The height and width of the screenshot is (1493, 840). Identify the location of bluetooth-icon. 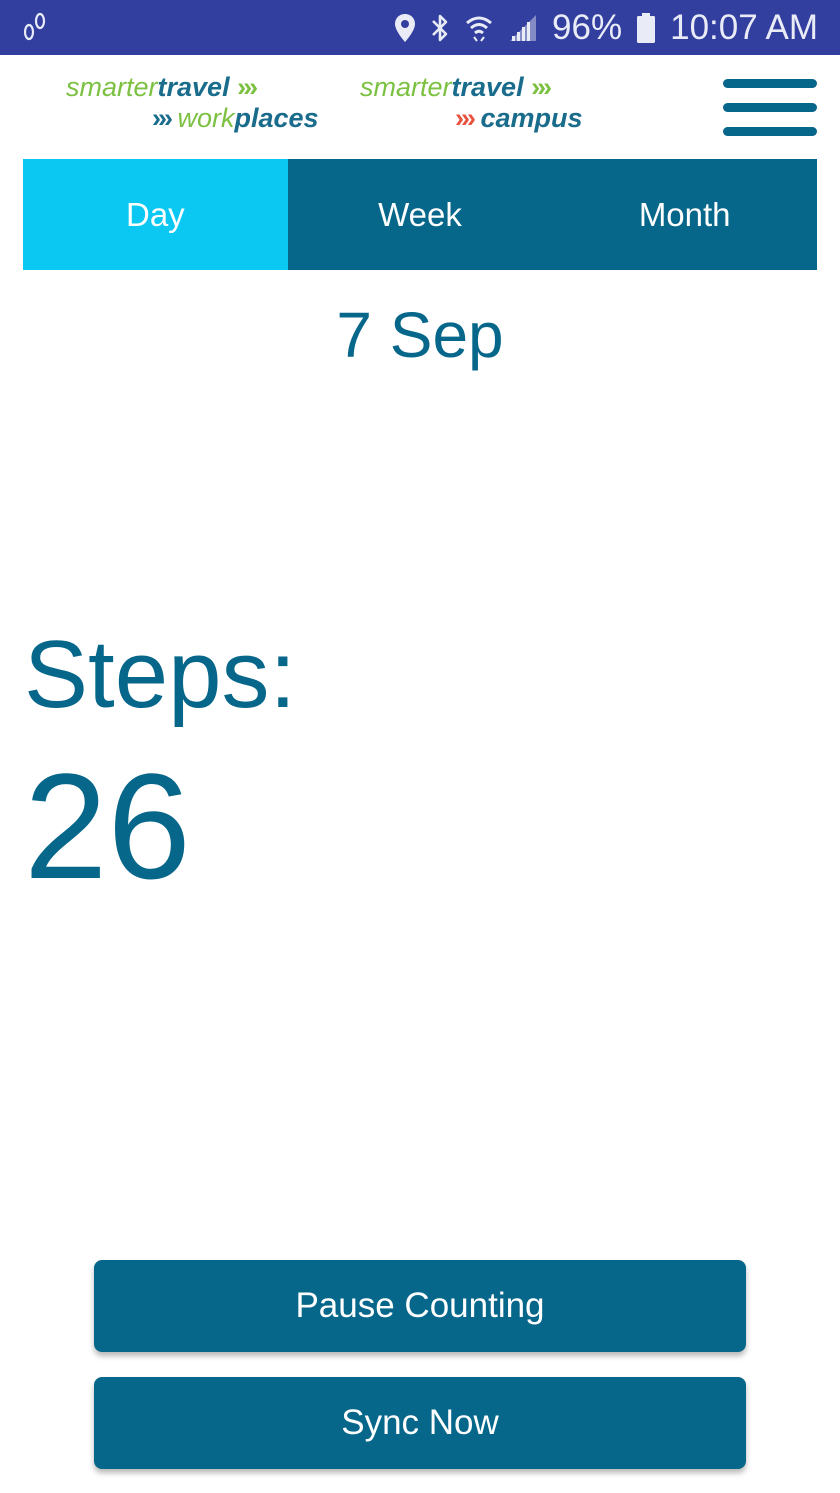
(440, 27).